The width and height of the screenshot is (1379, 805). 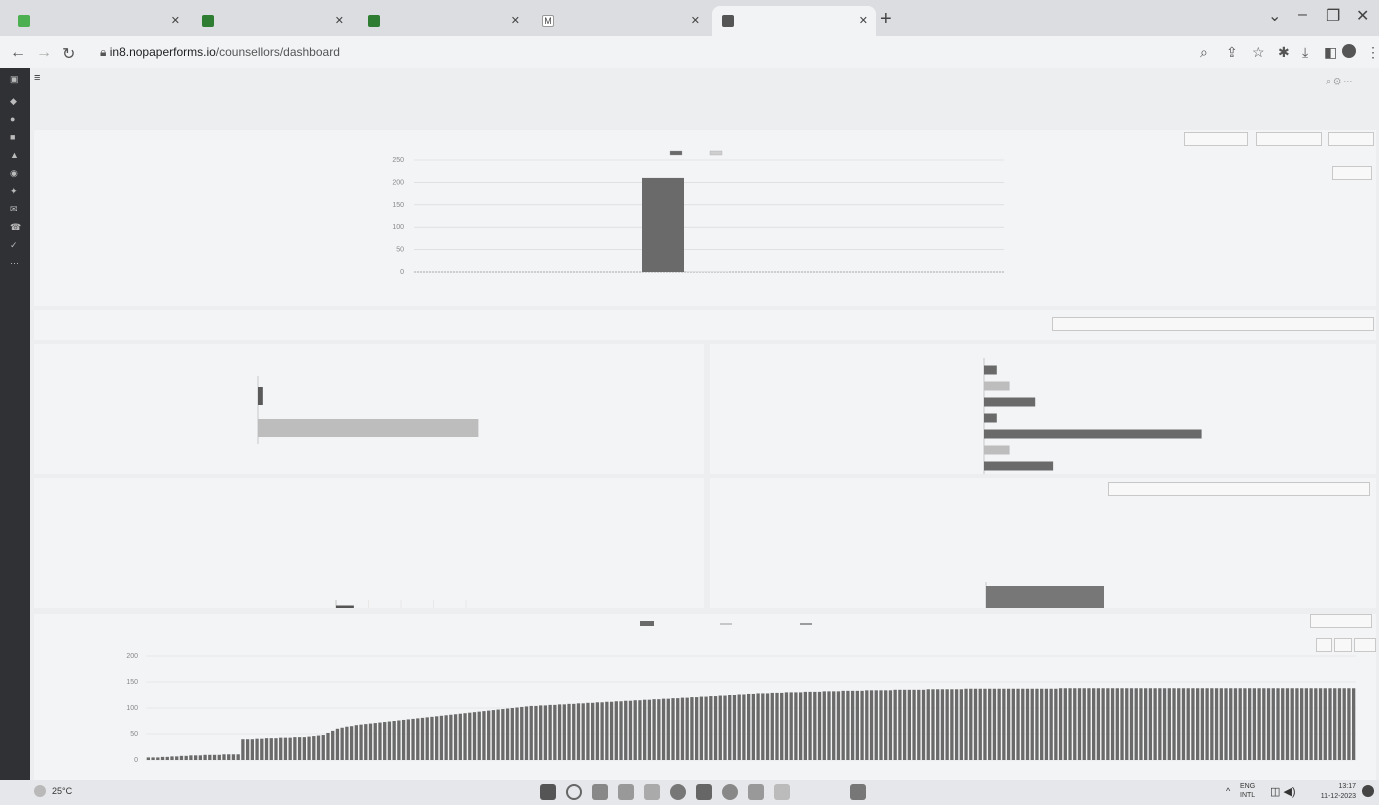 What do you see at coordinates (15, 209) in the screenshot?
I see `sidebar-item-mail: ✉` at bounding box center [15, 209].